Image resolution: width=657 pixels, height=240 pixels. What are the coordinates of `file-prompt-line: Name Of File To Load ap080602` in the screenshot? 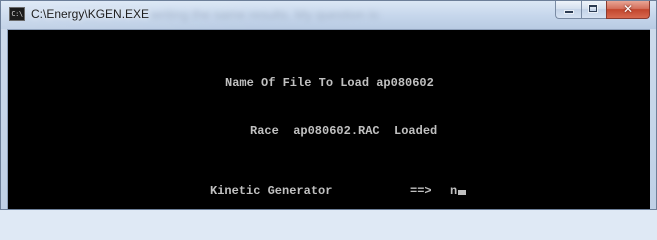 It's located at (329, 83).